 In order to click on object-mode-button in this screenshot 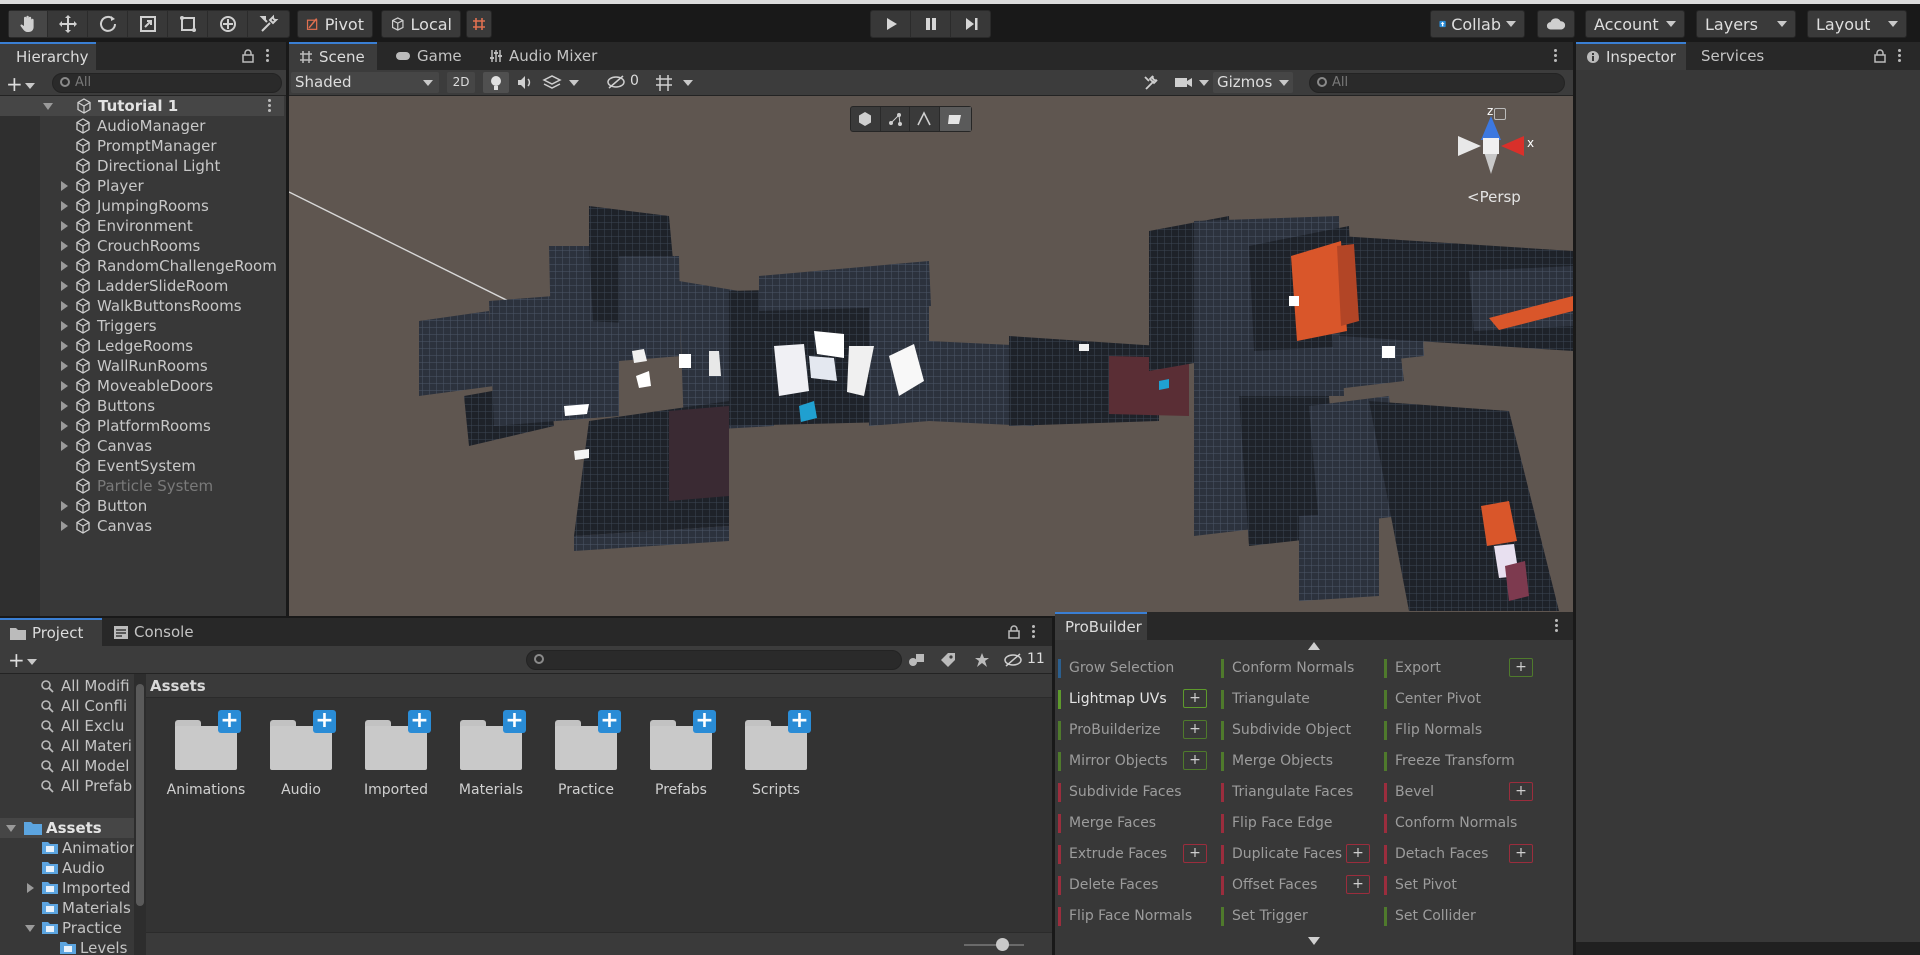, I will do `click(866, 119)`.